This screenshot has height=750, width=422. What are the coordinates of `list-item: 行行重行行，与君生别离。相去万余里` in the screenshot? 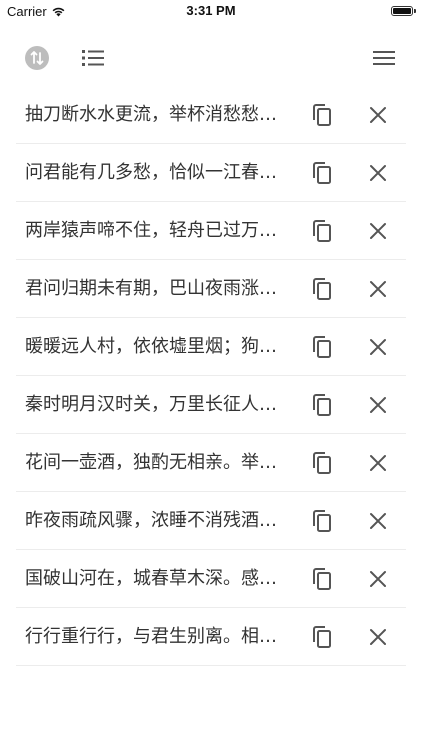 It's located at (211, 637).